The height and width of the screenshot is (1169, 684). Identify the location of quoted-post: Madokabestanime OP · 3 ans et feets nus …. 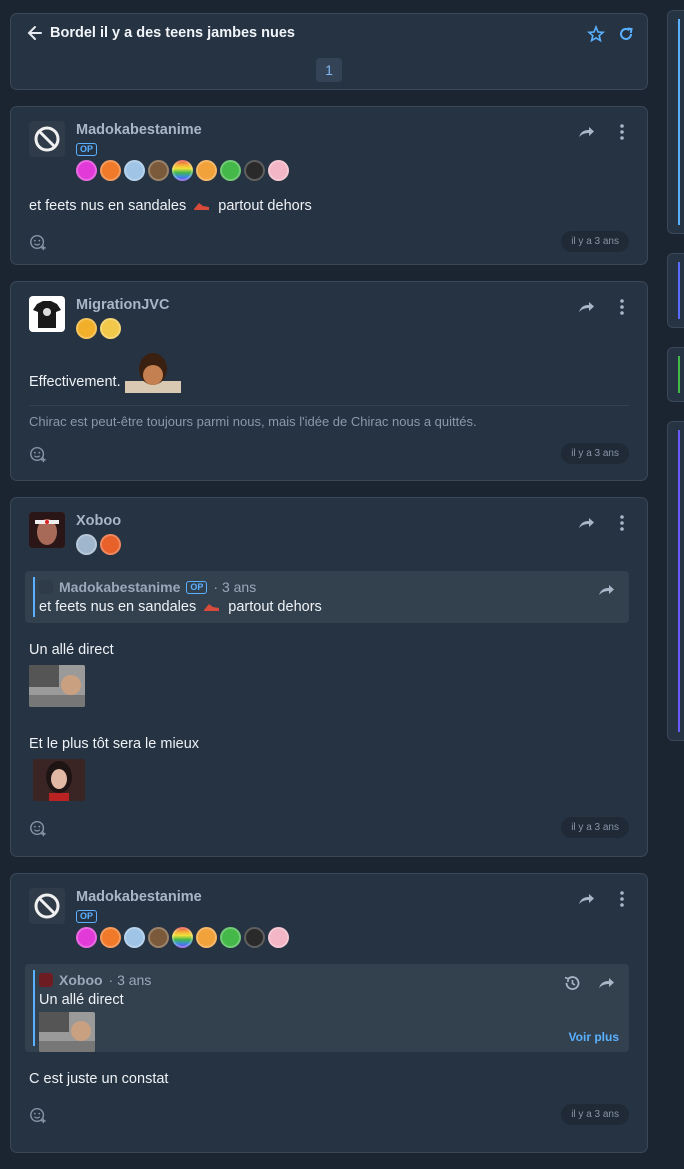
(327, 597).